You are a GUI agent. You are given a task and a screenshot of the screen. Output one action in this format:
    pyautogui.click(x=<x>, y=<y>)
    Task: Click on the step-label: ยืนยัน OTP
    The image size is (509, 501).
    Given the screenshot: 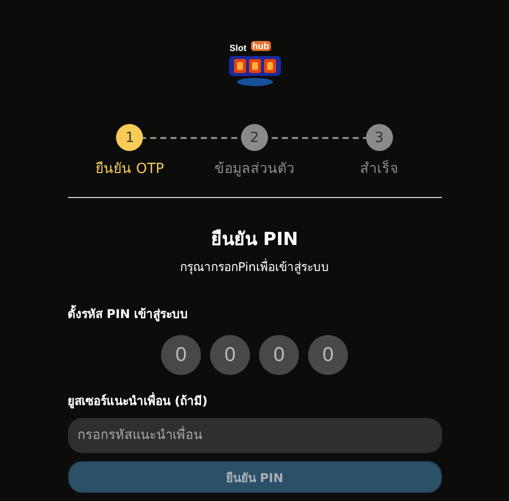 What is the action you would take?
    pyautogui.click(x=130, y=169)
    